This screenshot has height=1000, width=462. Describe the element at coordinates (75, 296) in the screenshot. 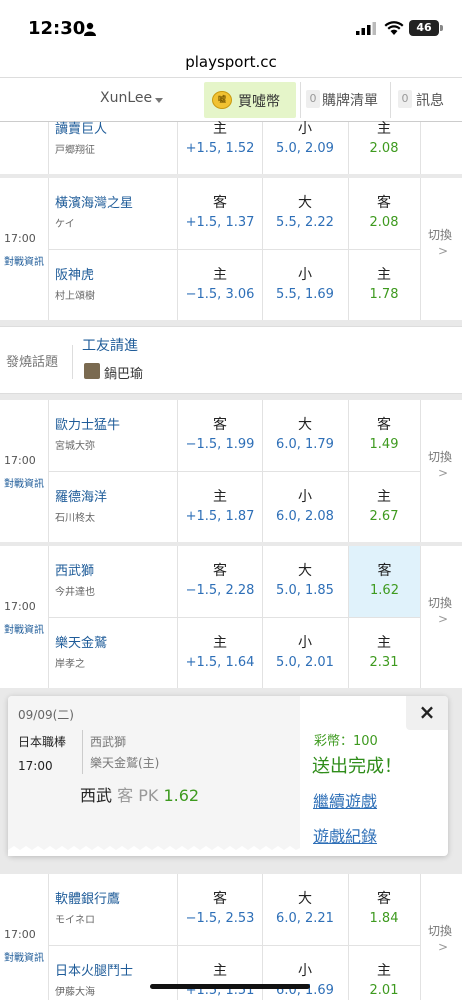

I see `pitcher-name: 村上頌樹` at that location.